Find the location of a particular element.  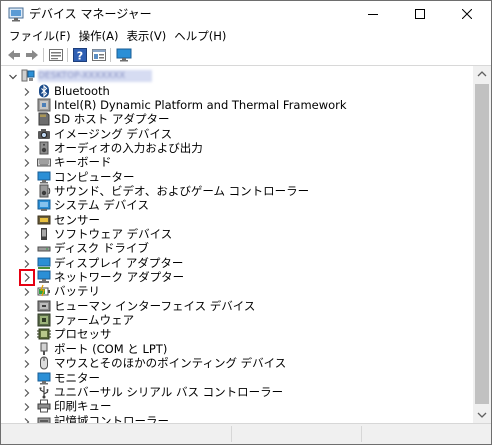

close-button is located at coordinates (467, 14).